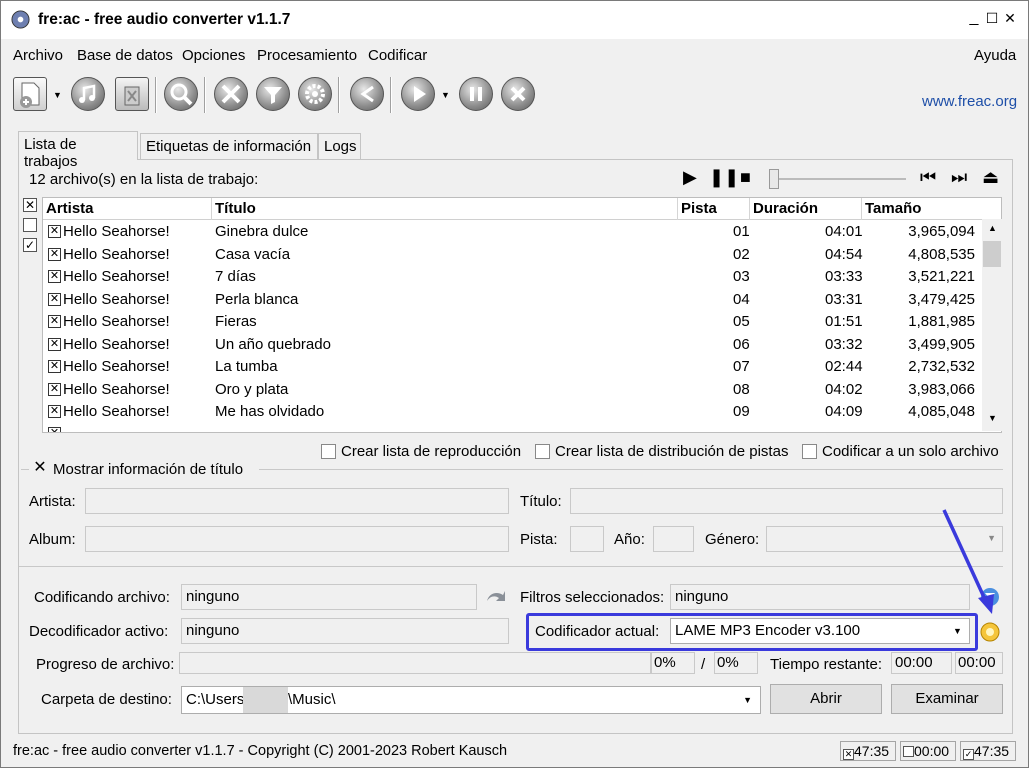 This screenshot has height=768, width=1029. Describe the element at coordinates (672, 451) in the screenshot. I see `create-cuesheet-label: Crear lista de distribución de pistas` at that location.